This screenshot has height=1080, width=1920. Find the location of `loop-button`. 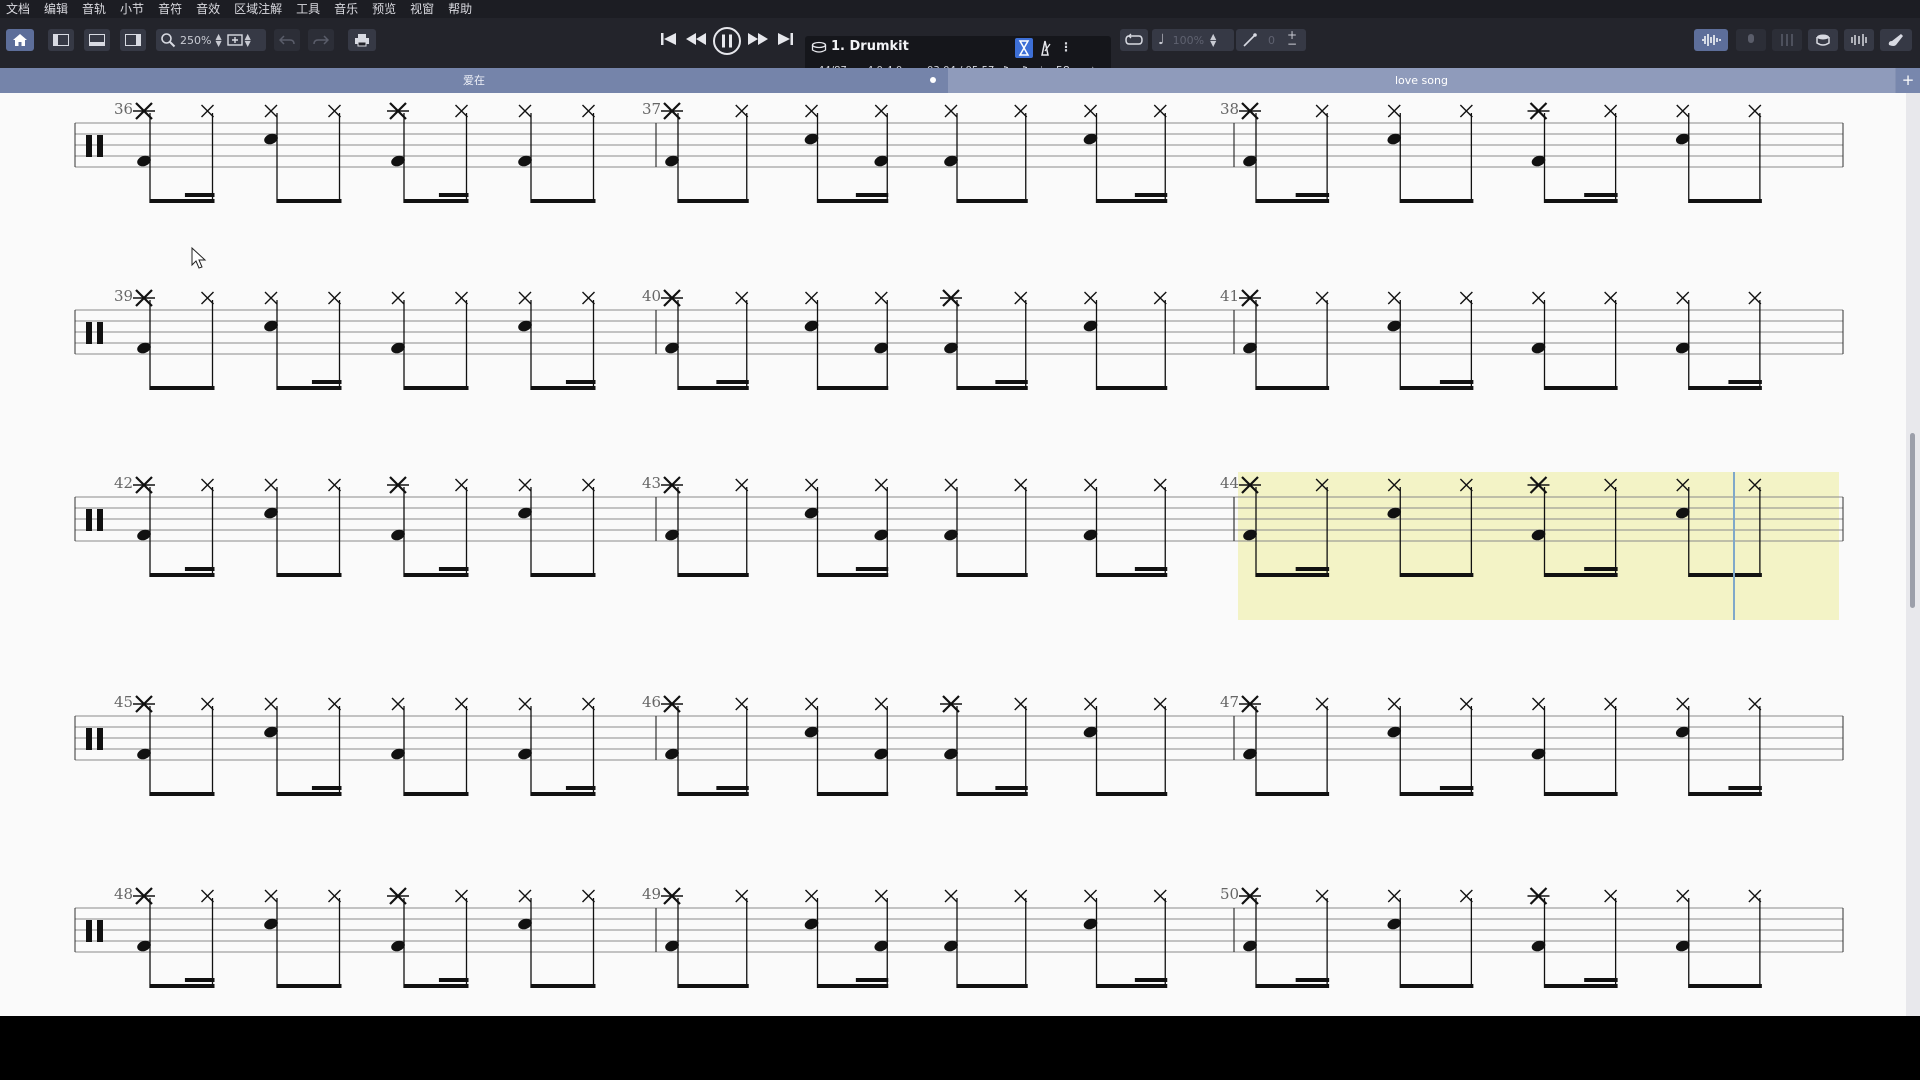

loop-button is located at coordinates (1134, 40).